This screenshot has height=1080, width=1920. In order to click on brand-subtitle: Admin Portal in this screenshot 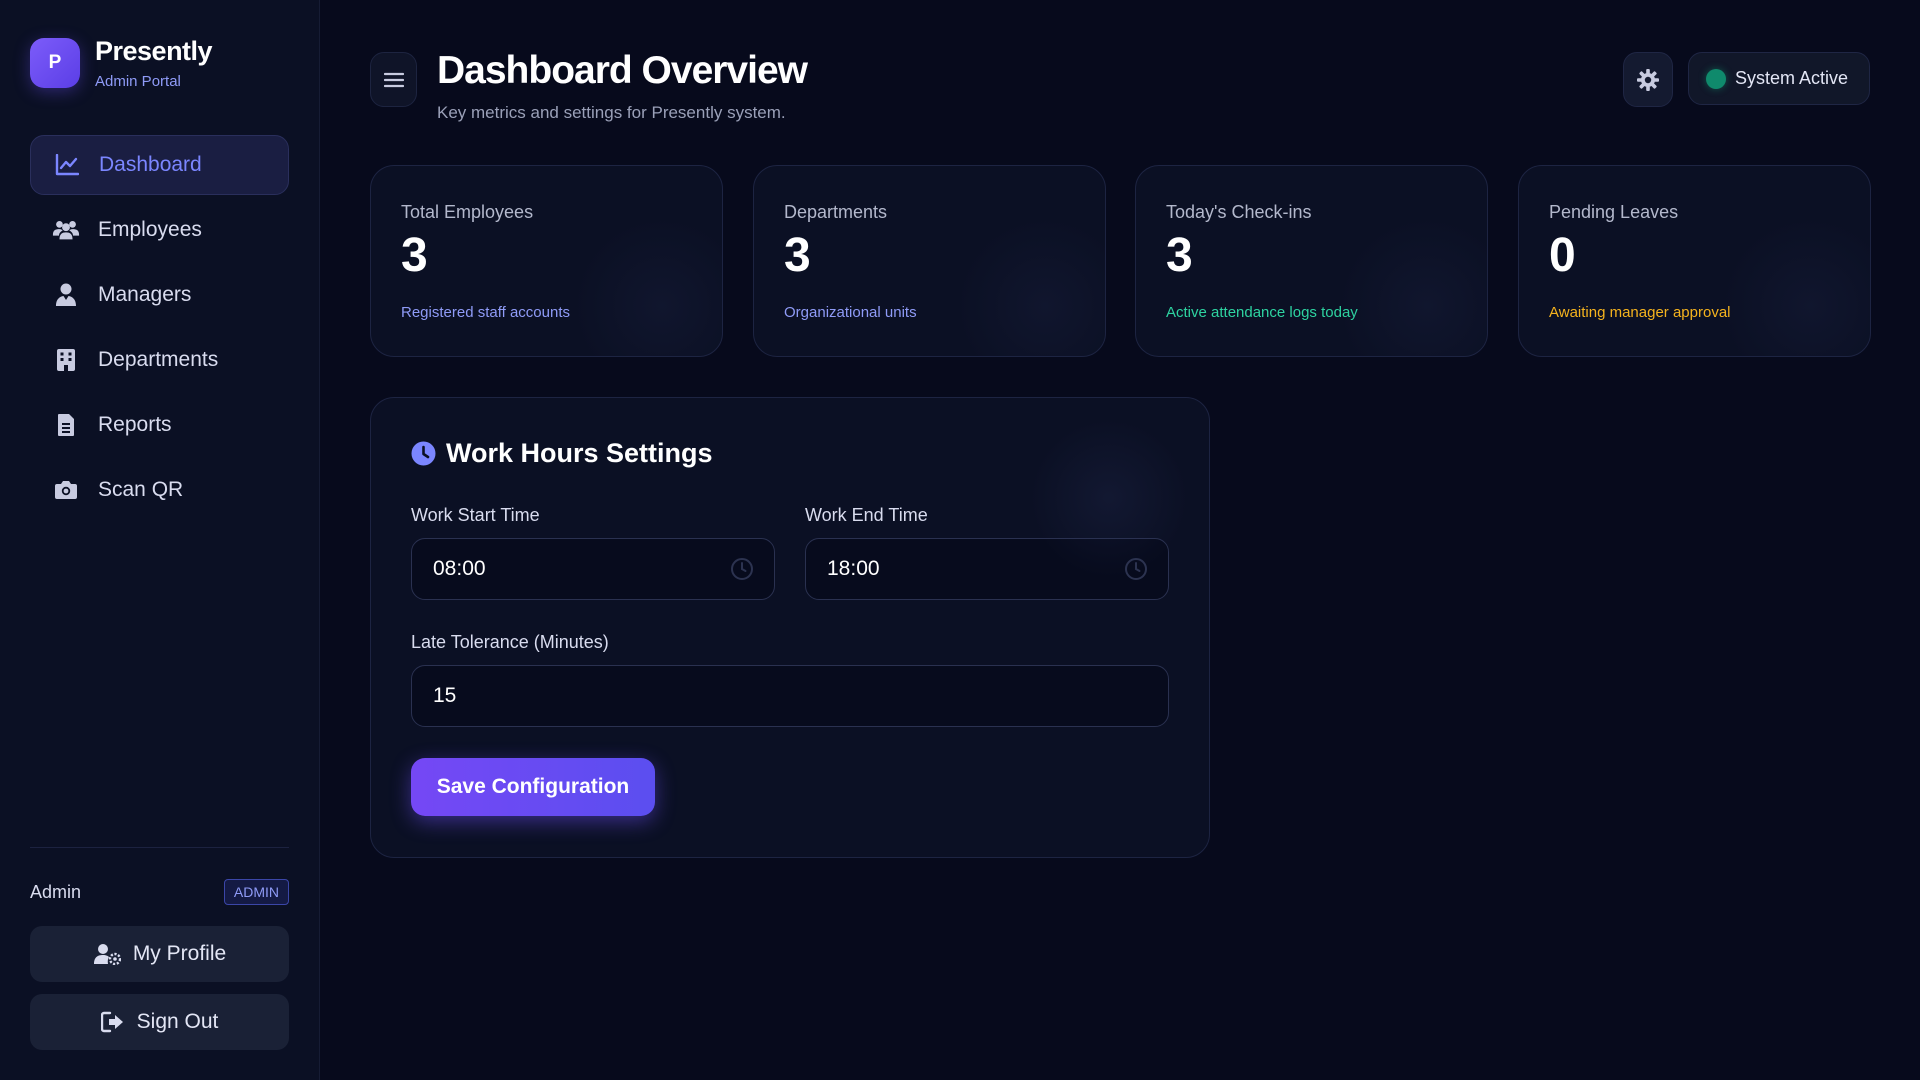, I will do `click(138, 81)`.